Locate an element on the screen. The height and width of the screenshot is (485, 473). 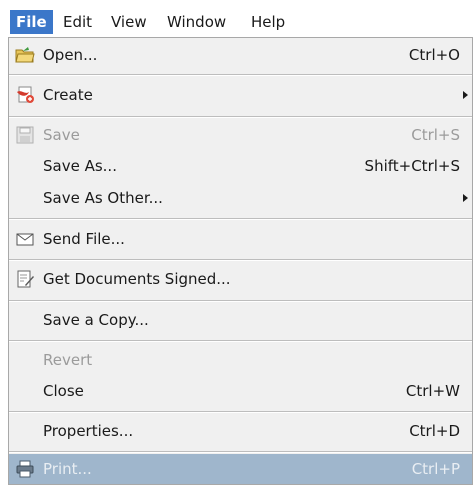
menu-item-label: Revert is located at coordinates (68, 360).